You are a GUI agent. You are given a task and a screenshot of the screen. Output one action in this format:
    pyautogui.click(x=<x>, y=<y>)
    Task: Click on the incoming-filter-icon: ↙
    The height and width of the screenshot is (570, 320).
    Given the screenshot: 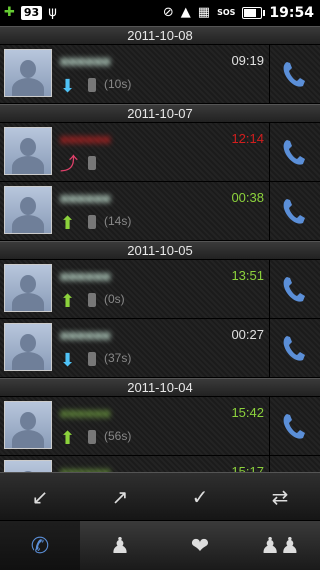 What is the action you would take?
    pyautogui.click(x=40, y=497)
    